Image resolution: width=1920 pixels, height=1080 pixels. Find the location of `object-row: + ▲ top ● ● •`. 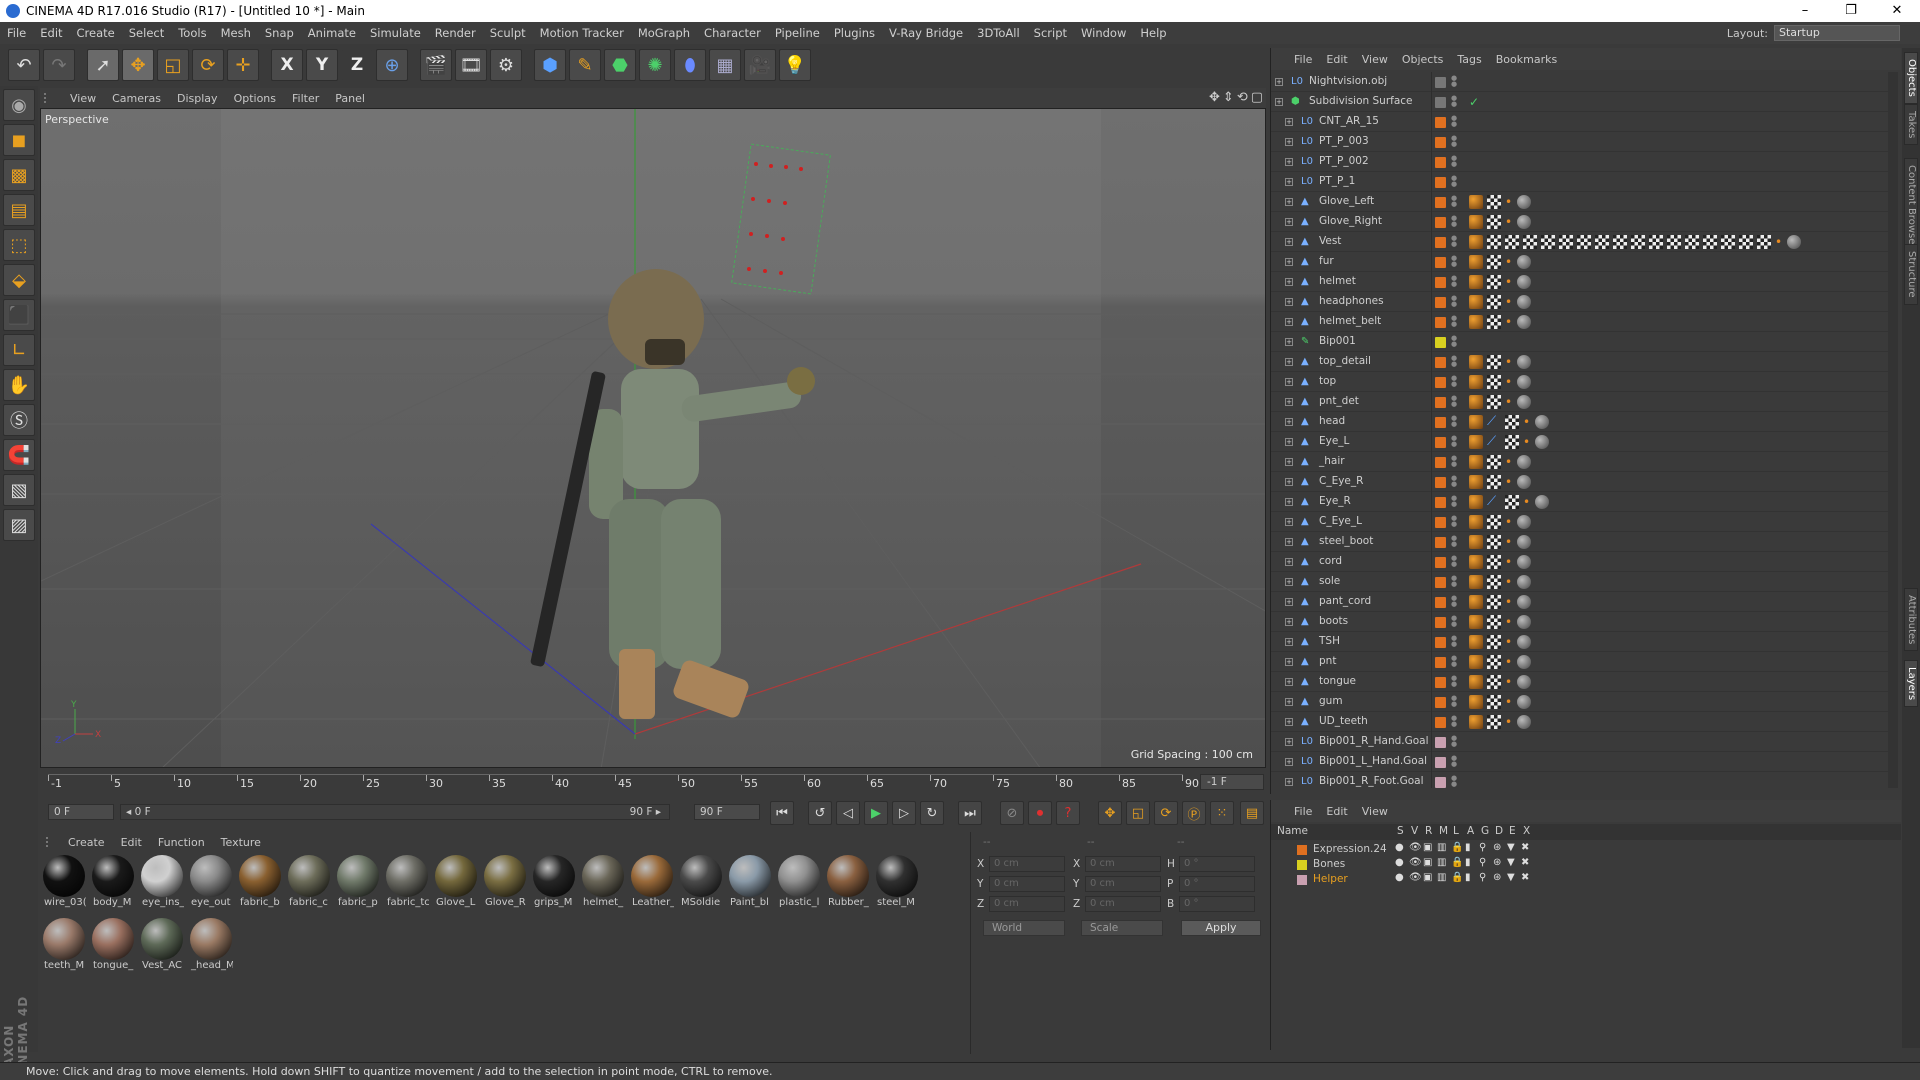

object-row: + ▲ top ● ● • is located at coordinates (1580, 382).